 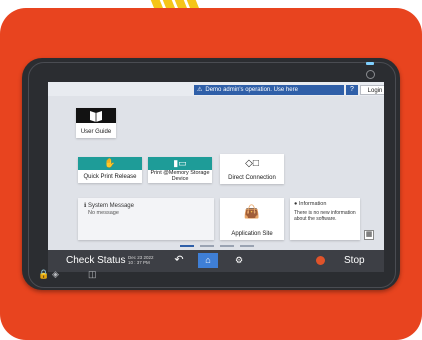 I want to click on quick-print-release-tile: ✋ Quick Print Release, so click(x=110, y=170).